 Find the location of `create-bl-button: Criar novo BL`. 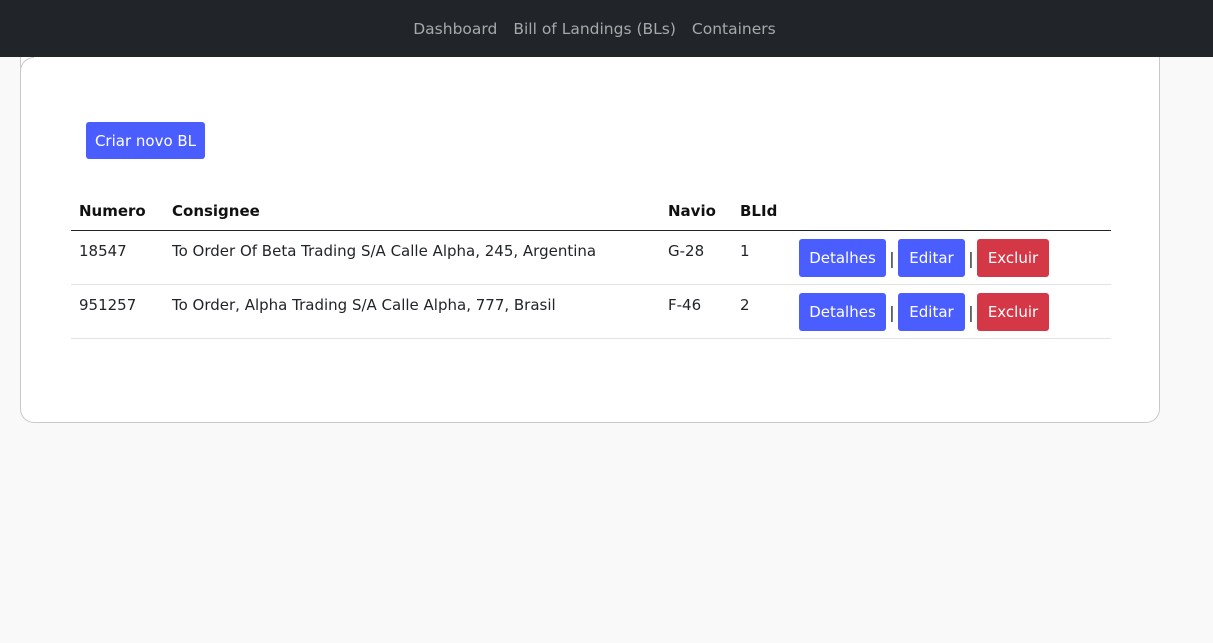

create-bl-button: Criar novo BL is located at coordinates (145, 140).